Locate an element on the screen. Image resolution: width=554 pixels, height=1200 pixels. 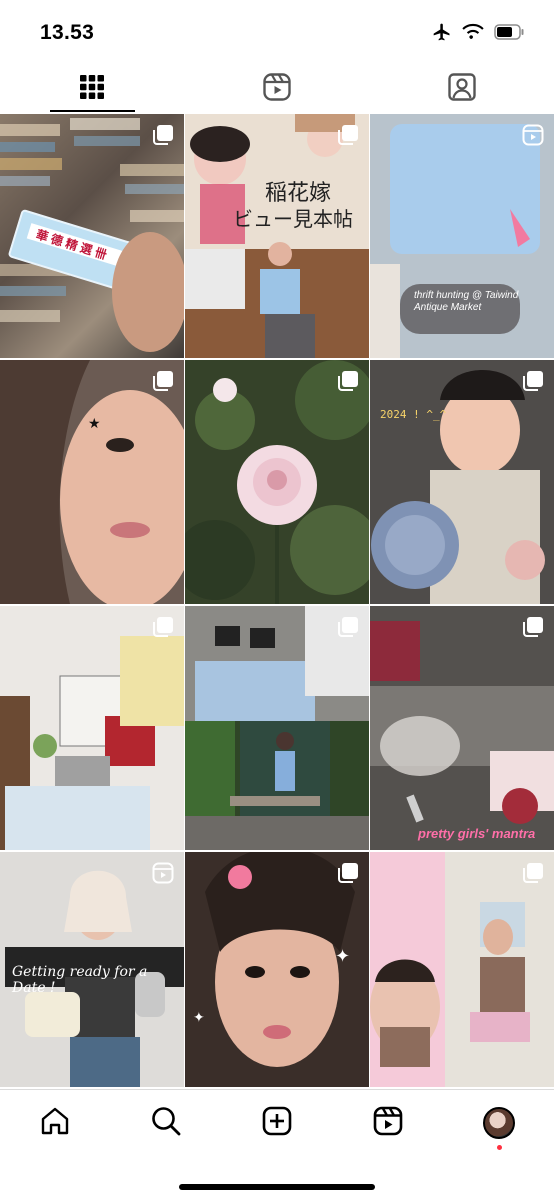
profile-tabs is located at coordinates (277, 89).